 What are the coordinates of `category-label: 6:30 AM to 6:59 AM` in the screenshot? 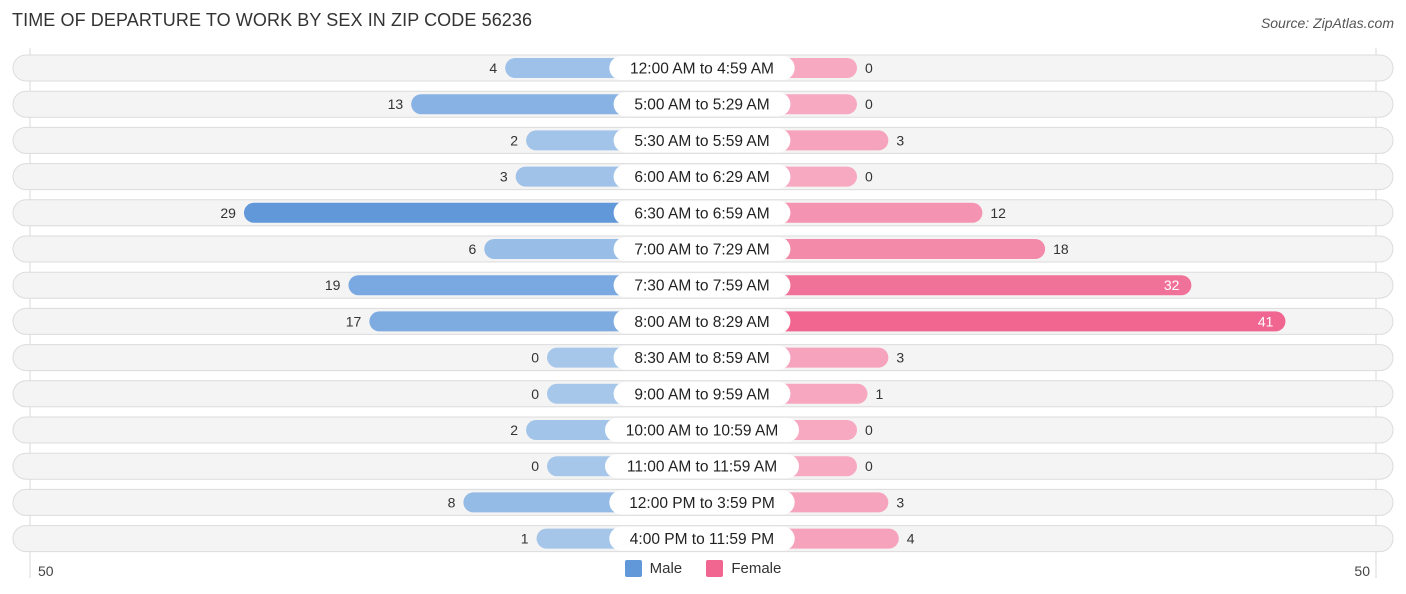 It's located at (701, 213).